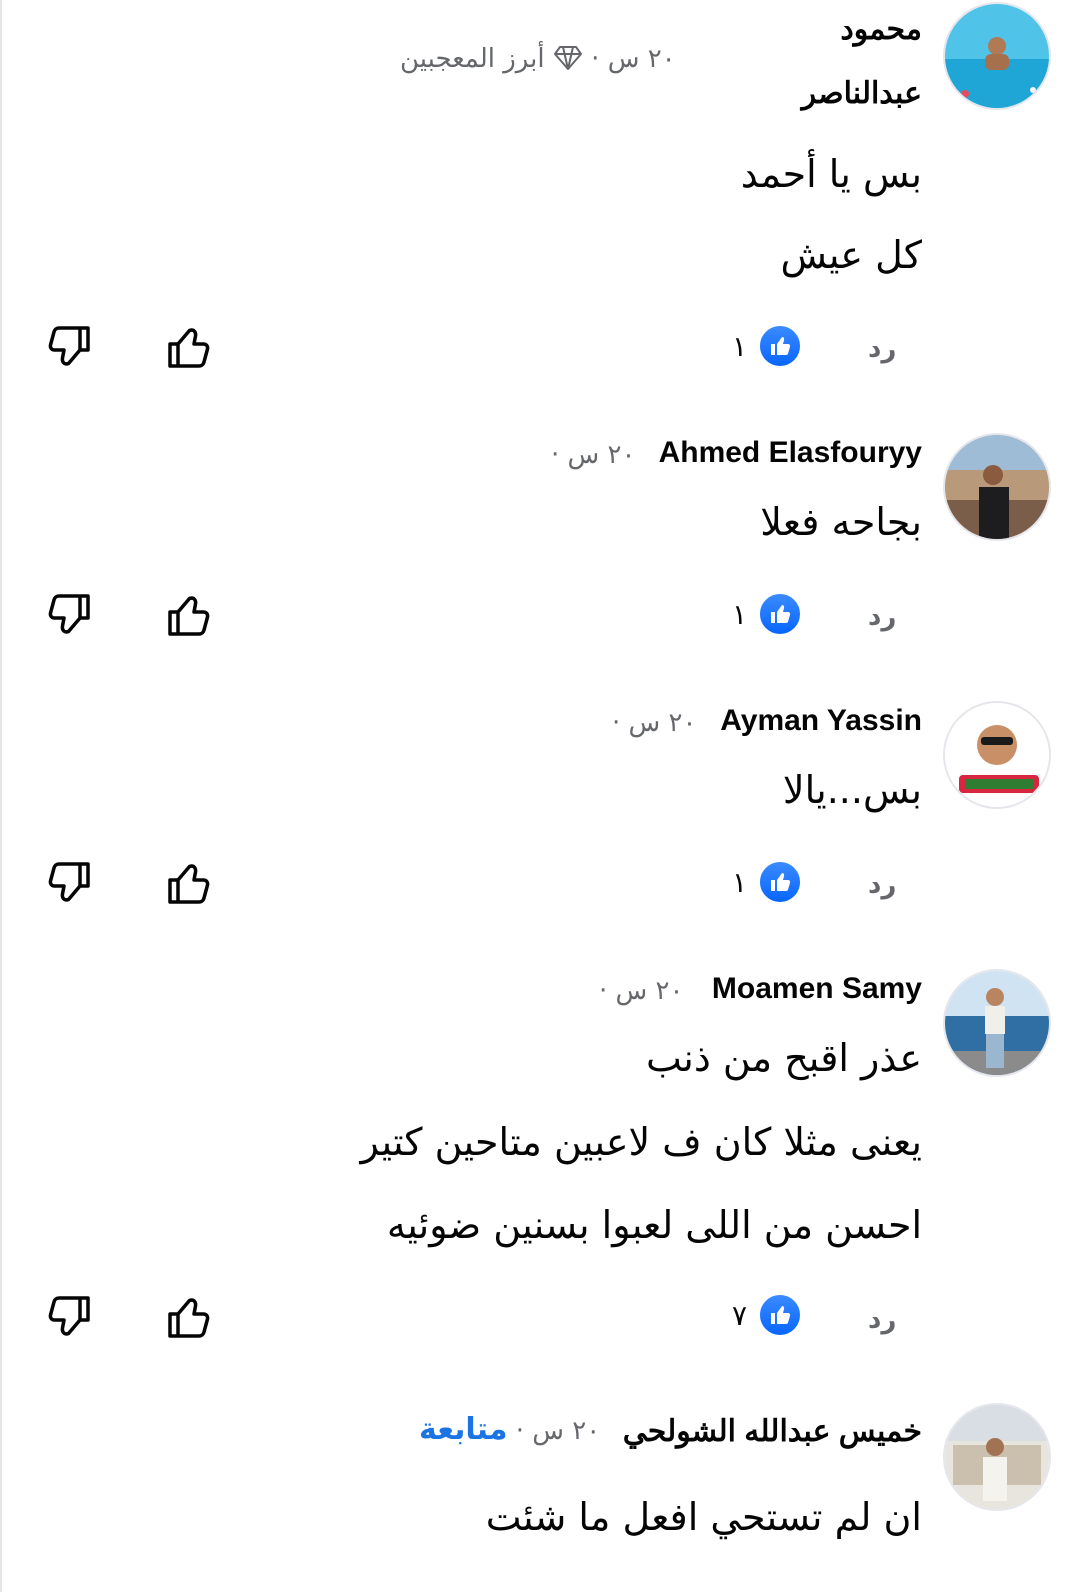  I want to click on follow-button: متابعة, so click(463, 1429).